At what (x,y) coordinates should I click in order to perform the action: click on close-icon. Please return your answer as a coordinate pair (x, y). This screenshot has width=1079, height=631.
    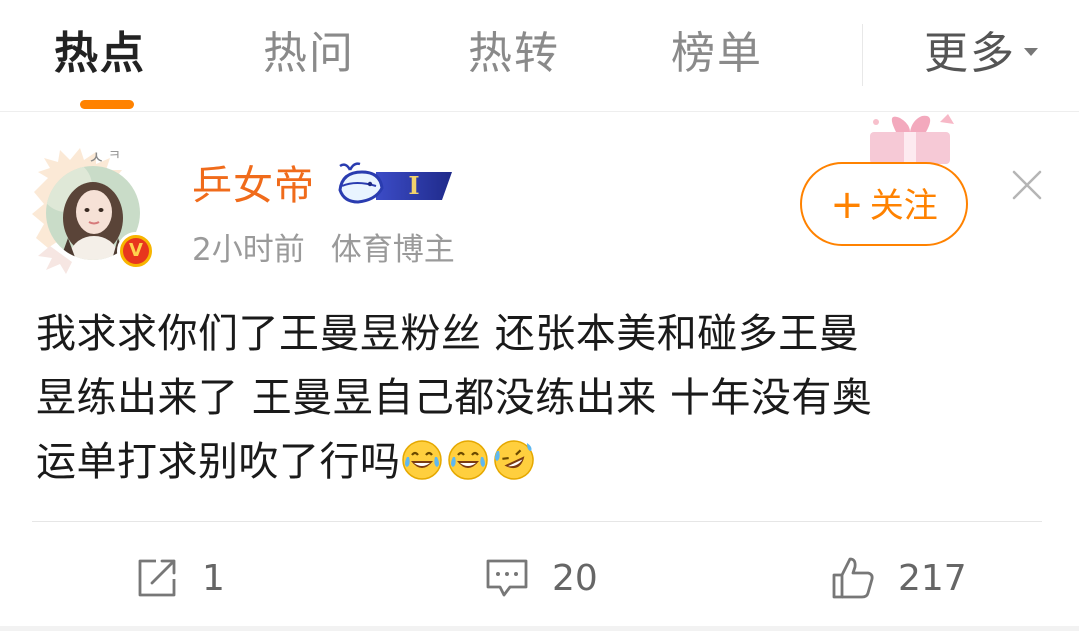
    Looking at the image, I should click on (1027, 185).